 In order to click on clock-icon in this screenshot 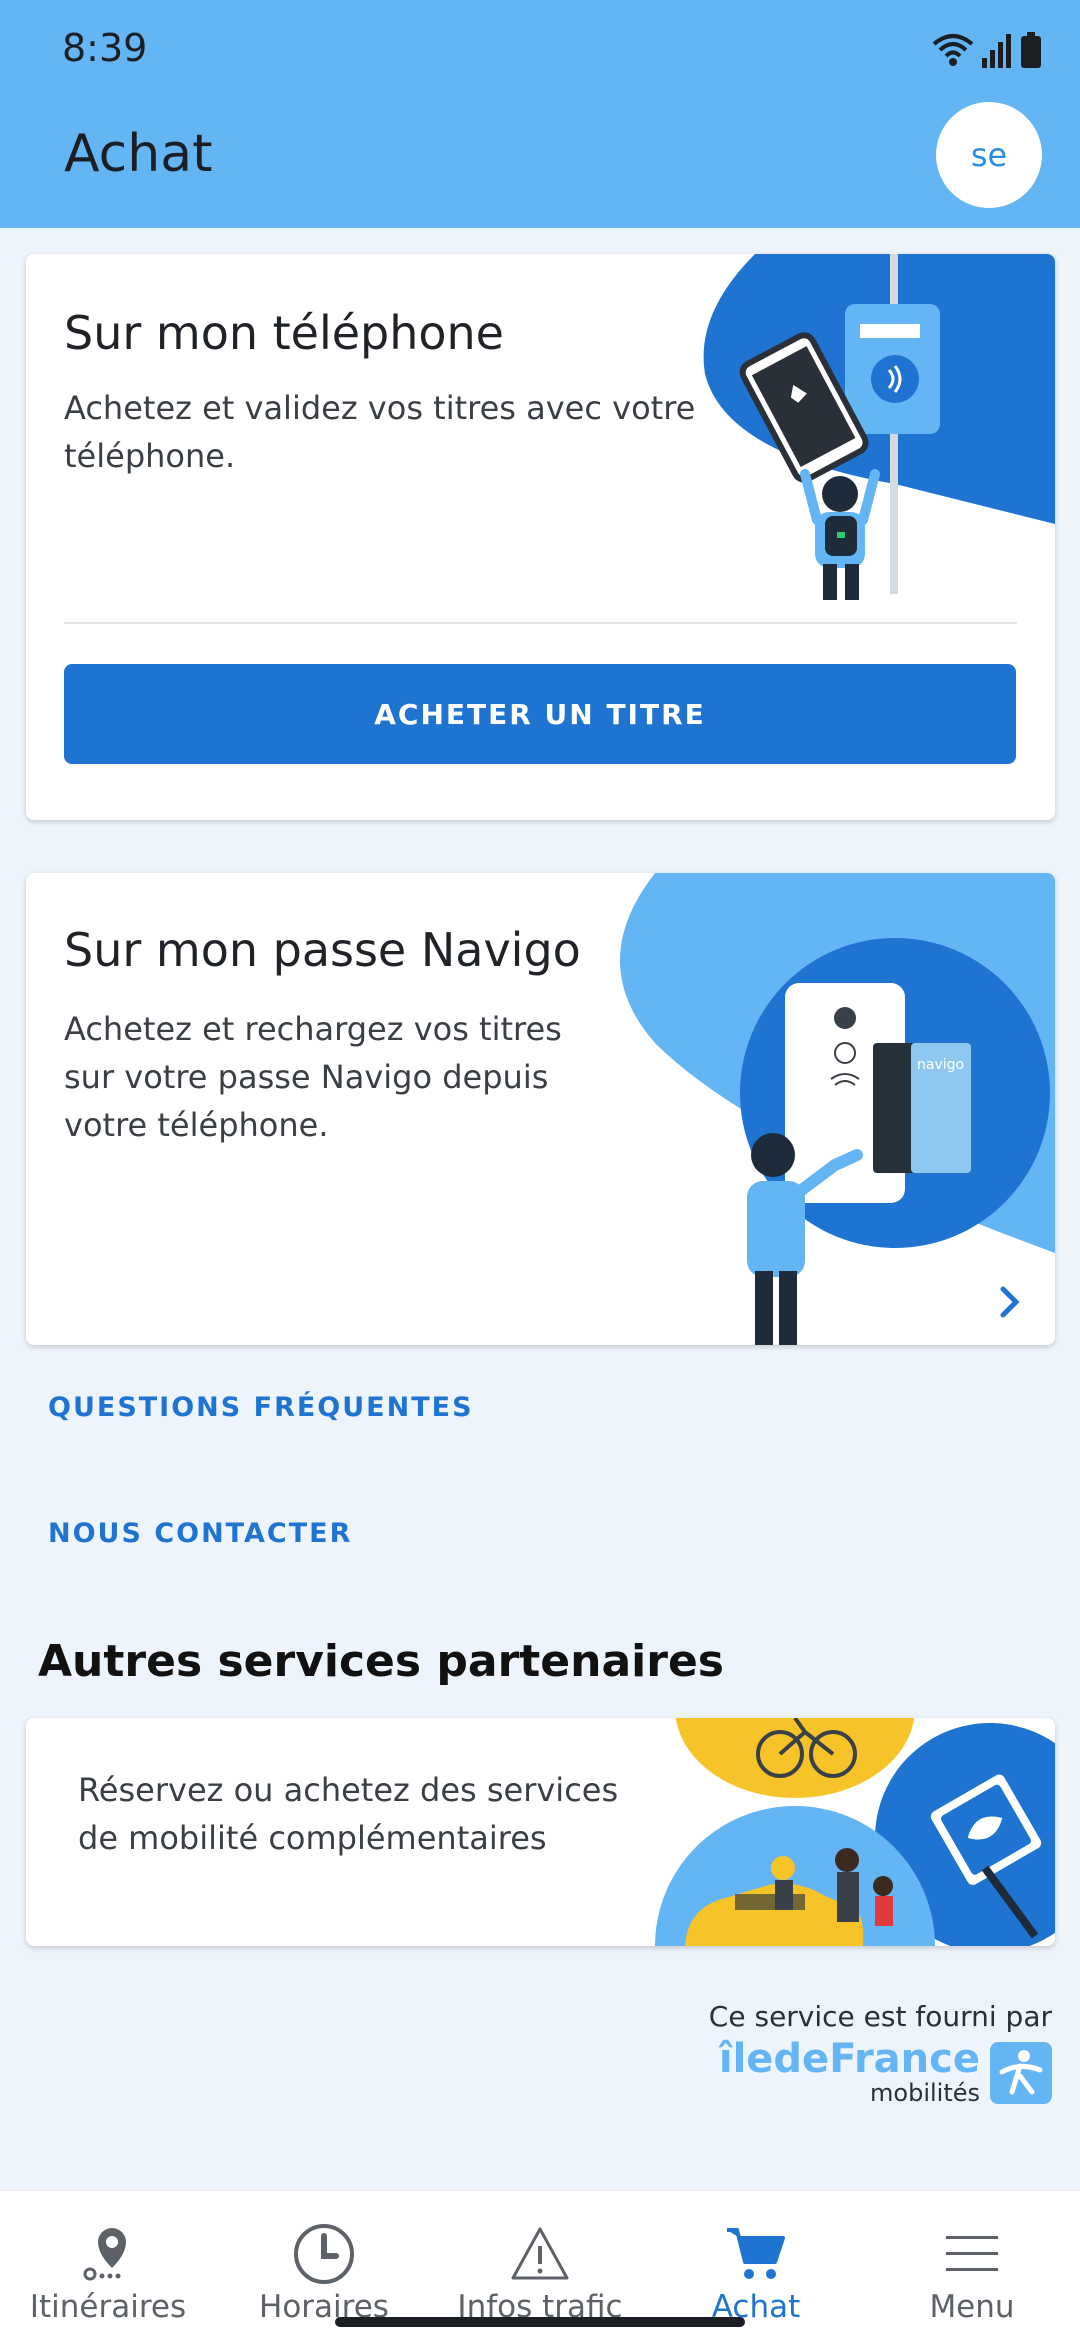, I will do `click(324, 2254)`.